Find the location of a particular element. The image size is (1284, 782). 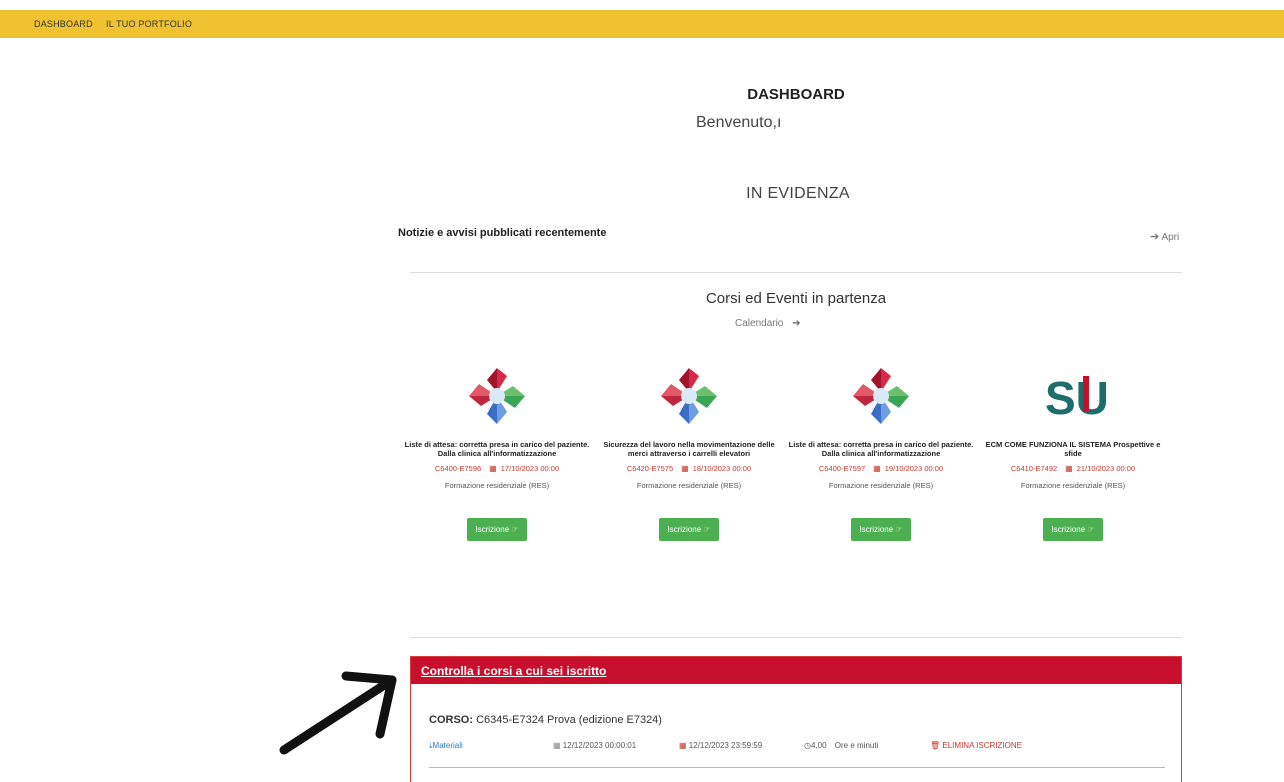

enrolled-panel-header: Controlla i corsi a cui sei iscritto is located at coordinates (796, 670).